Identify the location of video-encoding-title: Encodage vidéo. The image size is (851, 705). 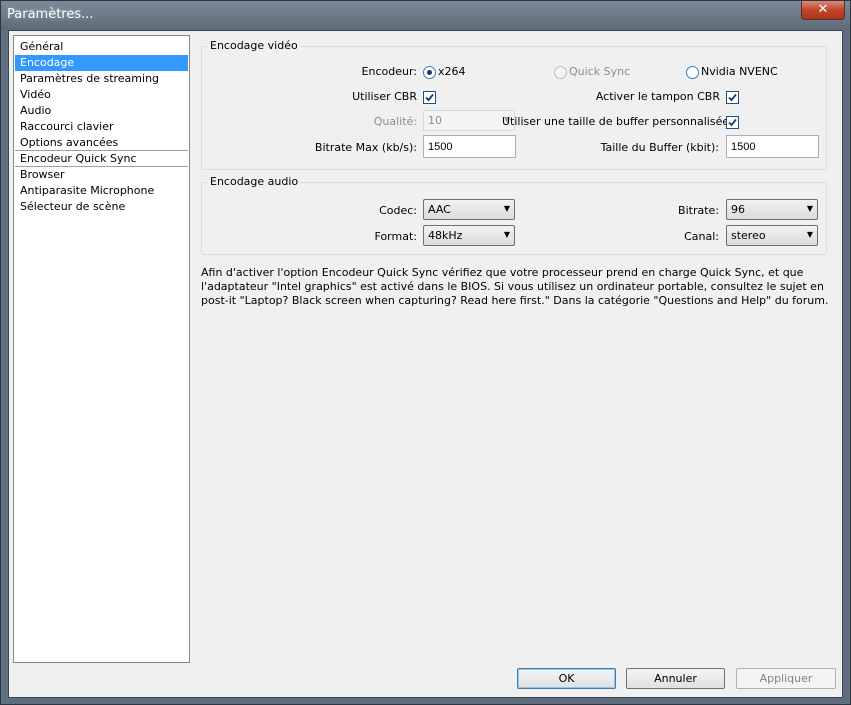
(254, 45).